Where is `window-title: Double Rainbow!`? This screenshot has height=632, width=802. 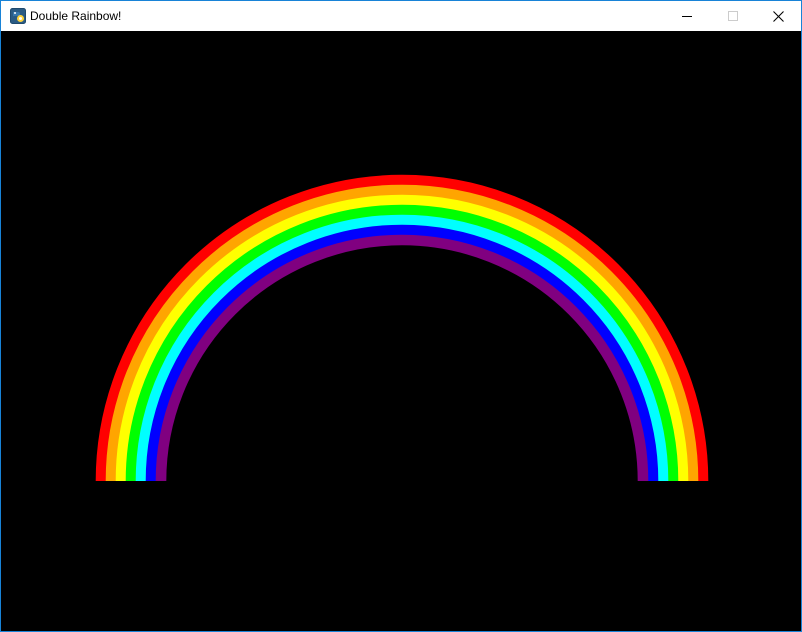 window-title: Double Rainbow! is located at coordinates (76, 16).